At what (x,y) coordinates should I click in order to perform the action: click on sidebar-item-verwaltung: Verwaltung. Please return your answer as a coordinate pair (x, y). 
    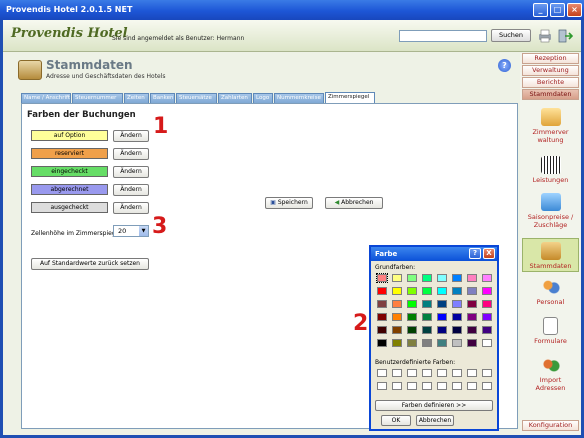
    Looking at the image, I should click on (550, 70).